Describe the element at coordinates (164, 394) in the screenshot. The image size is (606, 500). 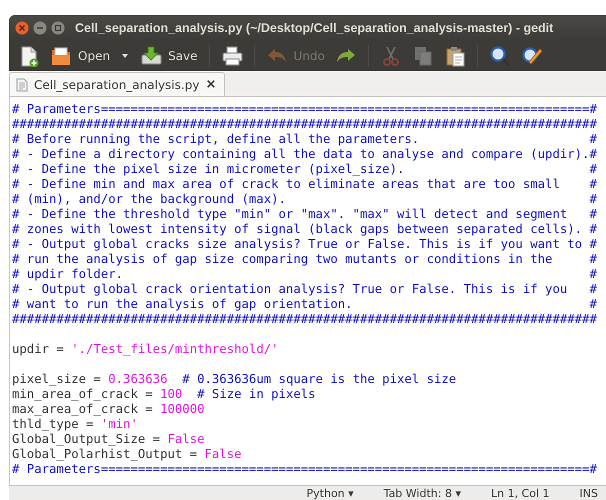
I see `code-line: min_area_of_crack = 100 # Size in pixels` at that location.